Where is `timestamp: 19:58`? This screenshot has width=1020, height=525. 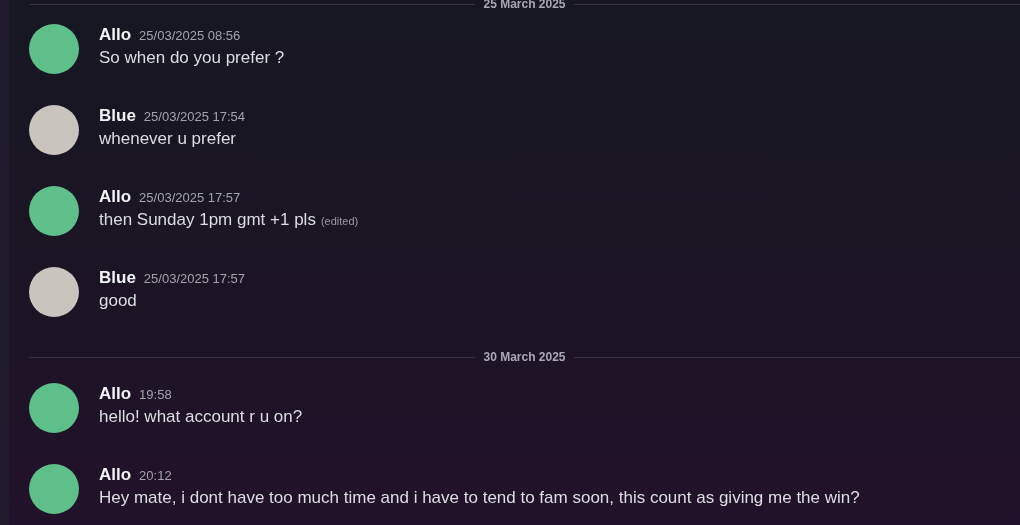
timestamp: 19:58 is located at coordinates (155, 394).